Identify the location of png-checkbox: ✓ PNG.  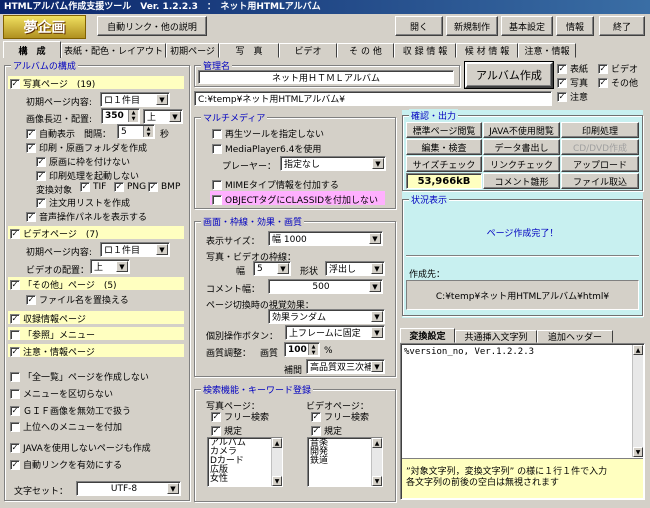
(130, 187).